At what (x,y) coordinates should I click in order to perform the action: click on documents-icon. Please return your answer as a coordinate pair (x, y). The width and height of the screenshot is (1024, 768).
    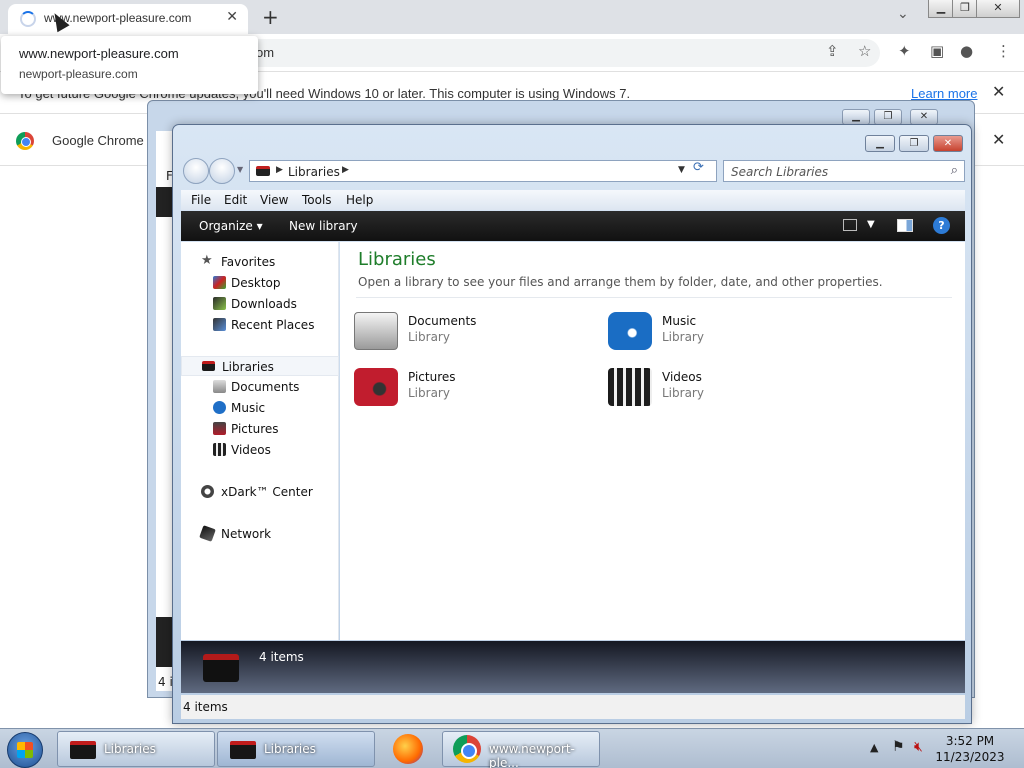
    Looking at the image, I should click on (219, 386).